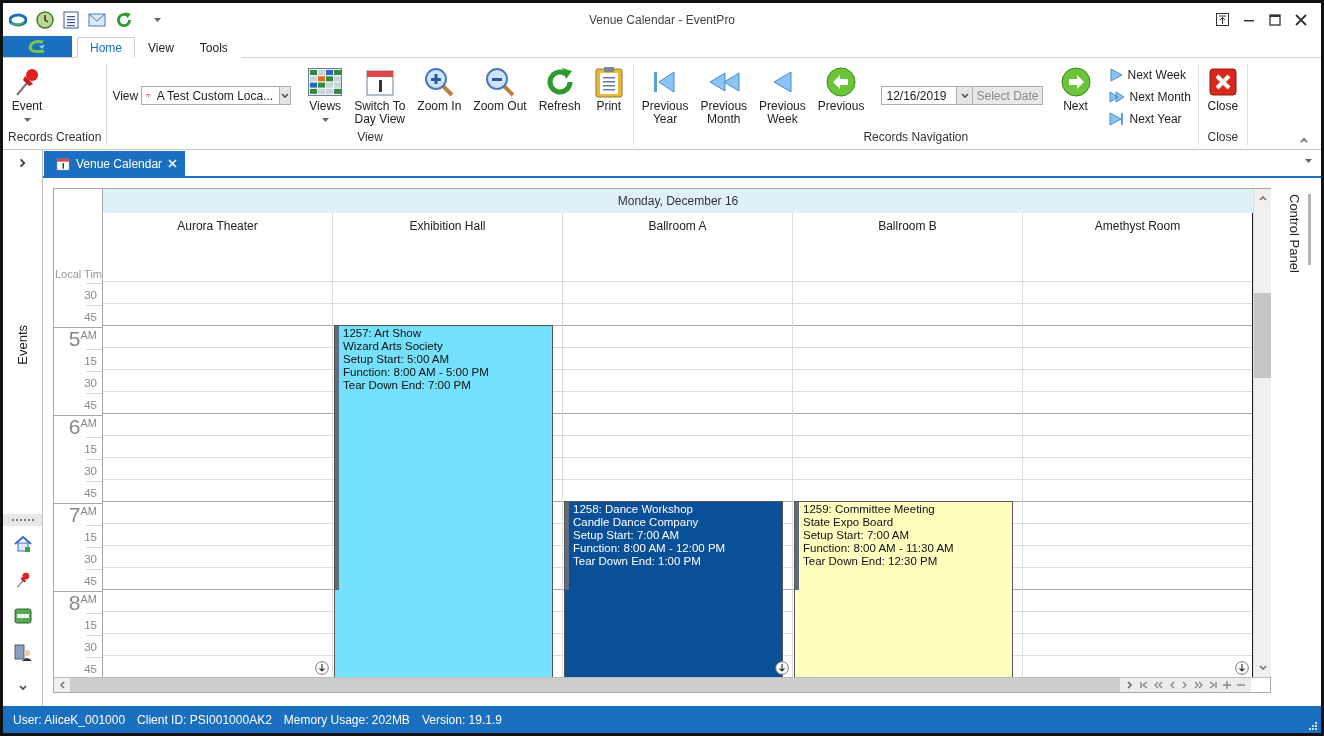 The image size is (1324, 736). Describe the element at coordinates (1222, 19) in the screenshot. I see `ribbon-display-icon` at that location.